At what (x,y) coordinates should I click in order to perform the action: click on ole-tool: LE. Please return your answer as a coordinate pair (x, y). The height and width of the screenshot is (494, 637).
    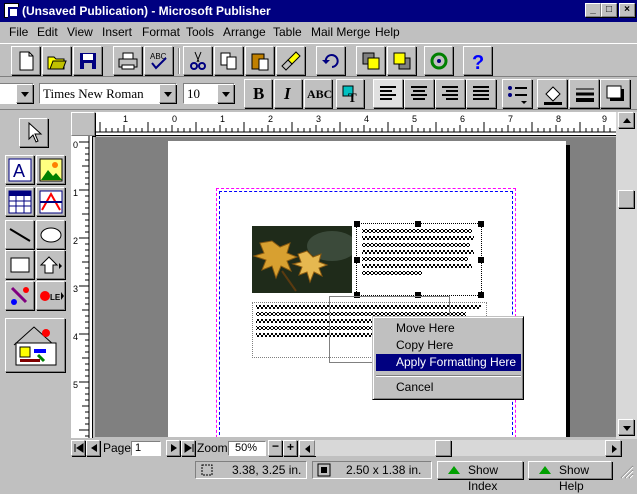
    Looking at the image, I should click on (50, 295).